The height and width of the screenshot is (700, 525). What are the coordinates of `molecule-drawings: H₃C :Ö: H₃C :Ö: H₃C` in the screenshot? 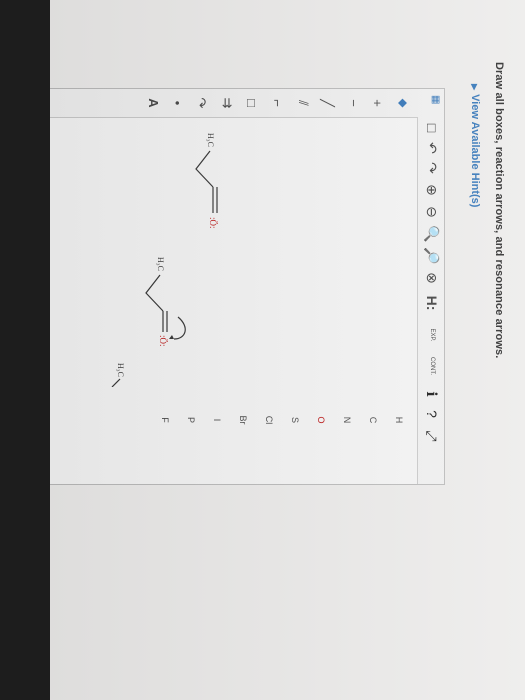 It's located at (164, 260).